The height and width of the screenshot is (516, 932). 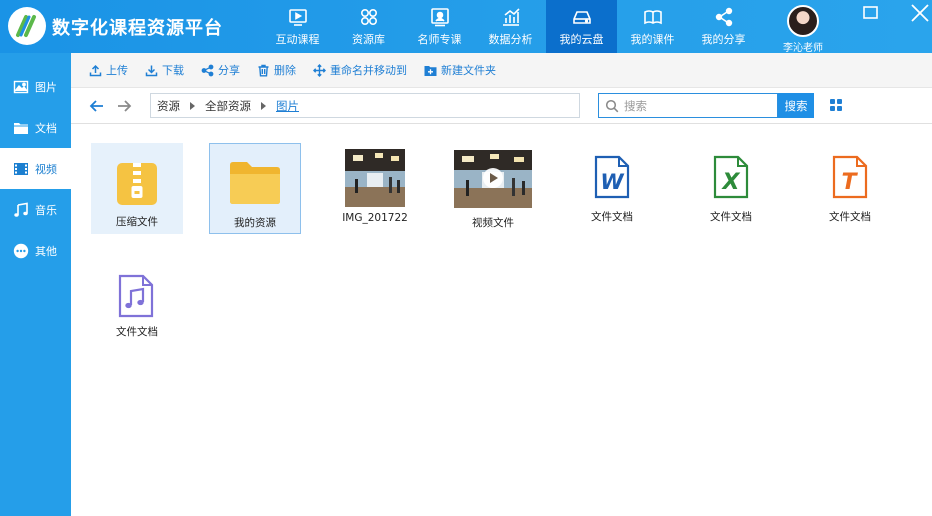 What do you see at coordinates (652, 17) in the screenshot?
I see `book-icon` at bounding box center [652, 17].